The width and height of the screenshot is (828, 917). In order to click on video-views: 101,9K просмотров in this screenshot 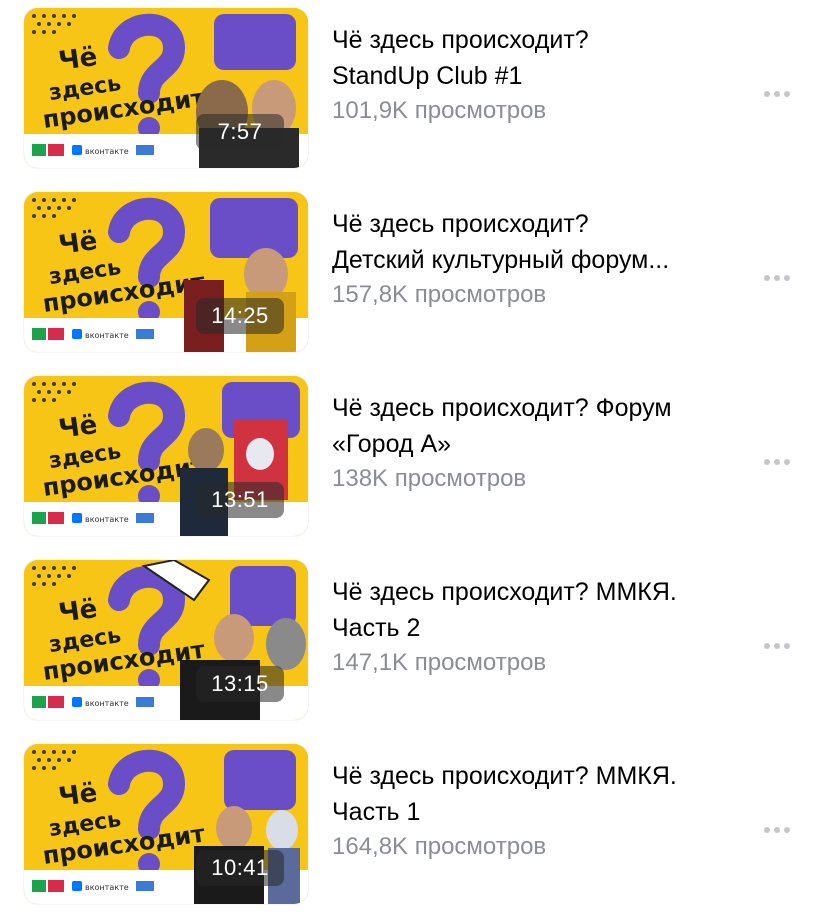, I will do `click(439, 110)`.